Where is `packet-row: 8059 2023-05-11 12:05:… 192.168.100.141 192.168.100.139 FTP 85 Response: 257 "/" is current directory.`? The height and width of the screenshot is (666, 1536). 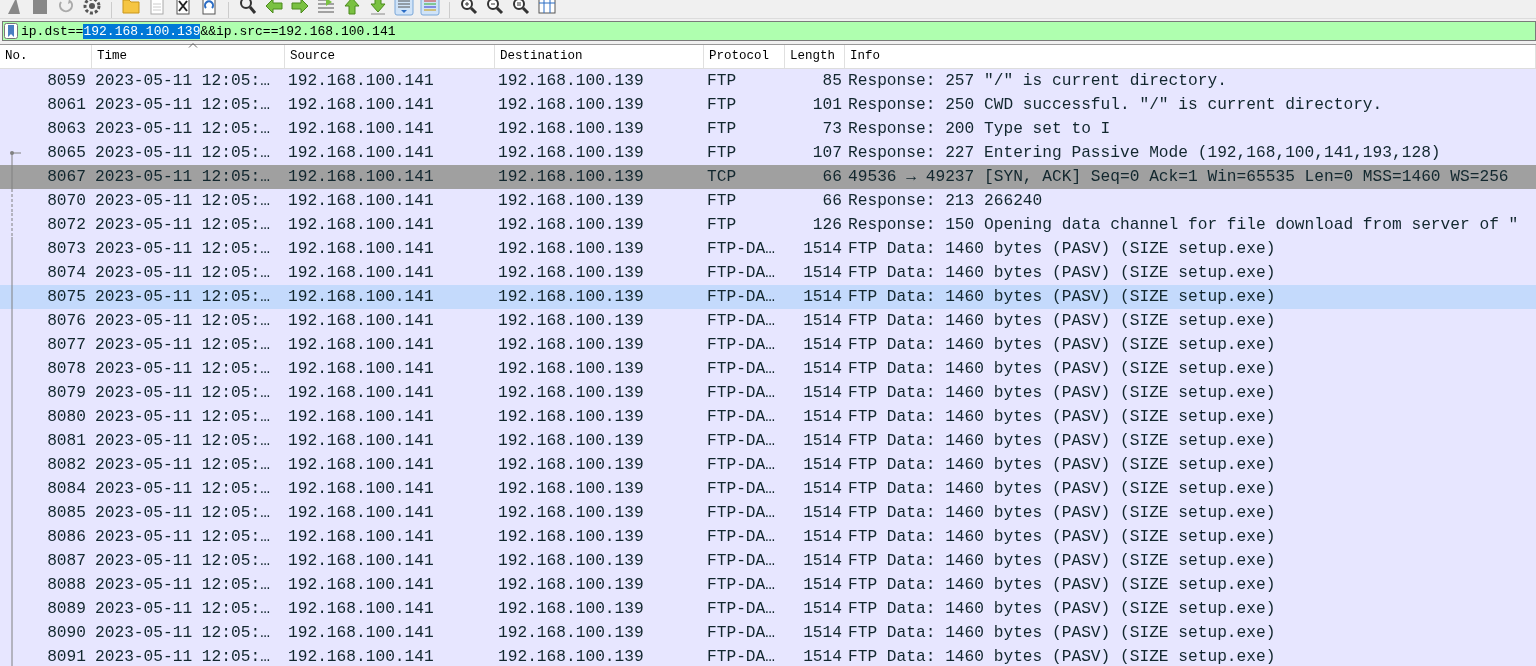
packet-row: 8059 2023-05-11 12:05:… 192.168.100.141 192.168.100.139 FTP 85 Response: 257 "/" is current directory. is located at coordinates (768, 81).